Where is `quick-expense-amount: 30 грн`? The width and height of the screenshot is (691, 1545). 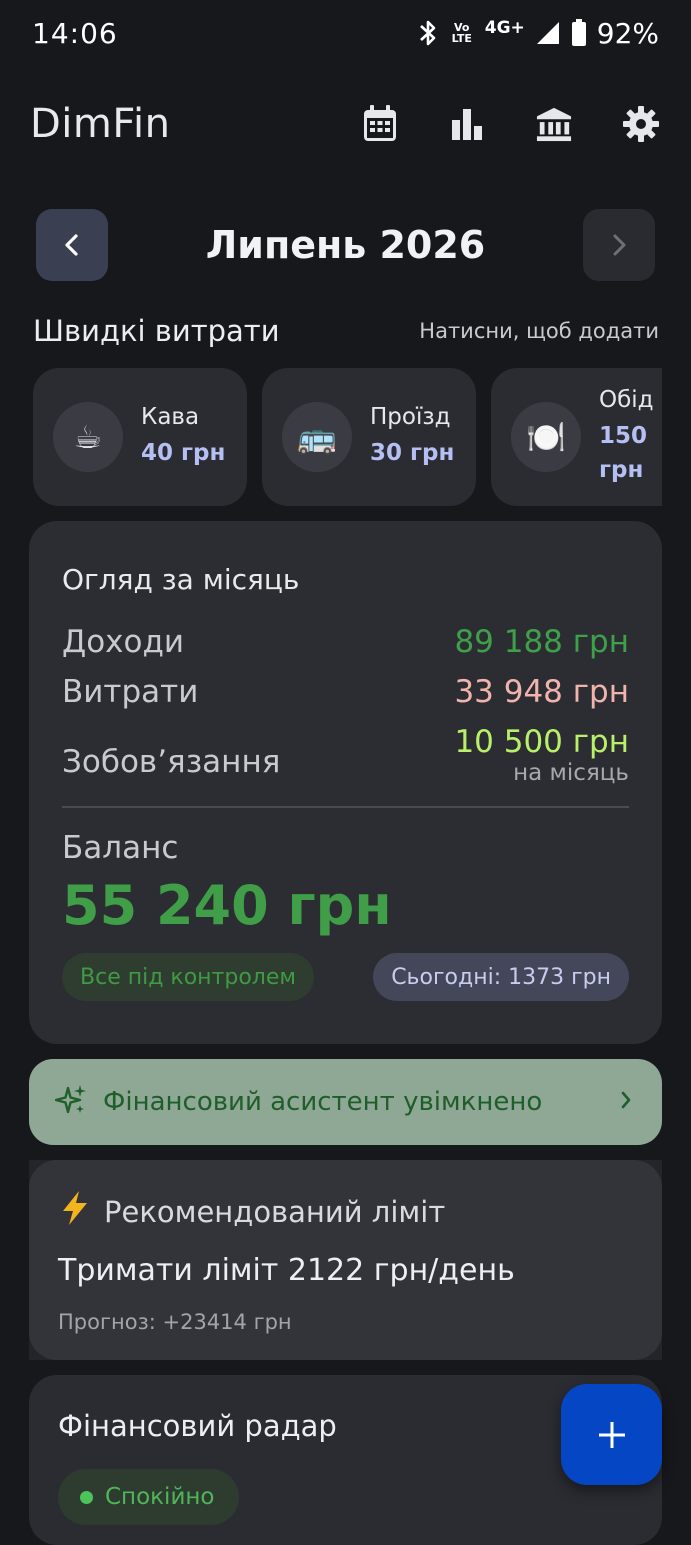 quick-expense-amount: 30 грн is located at coordinates (412, 453).